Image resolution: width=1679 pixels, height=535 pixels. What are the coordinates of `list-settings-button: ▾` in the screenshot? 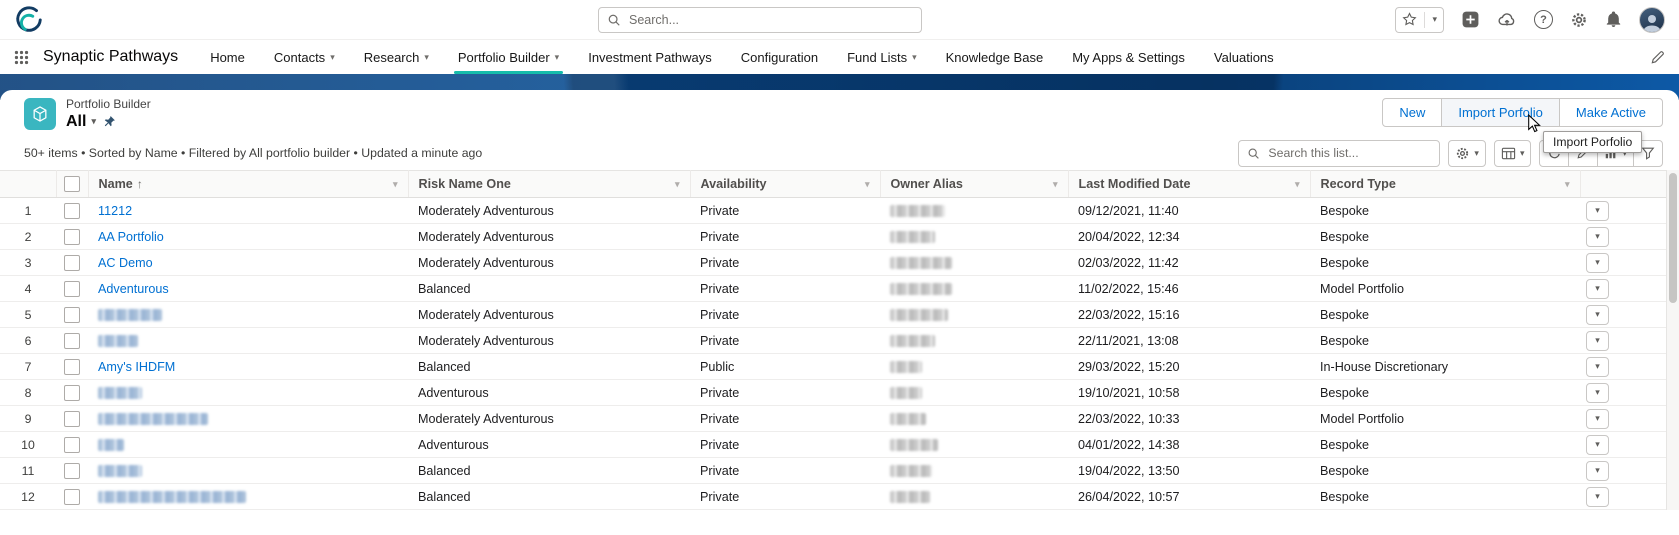 It's located at (1467, 153).